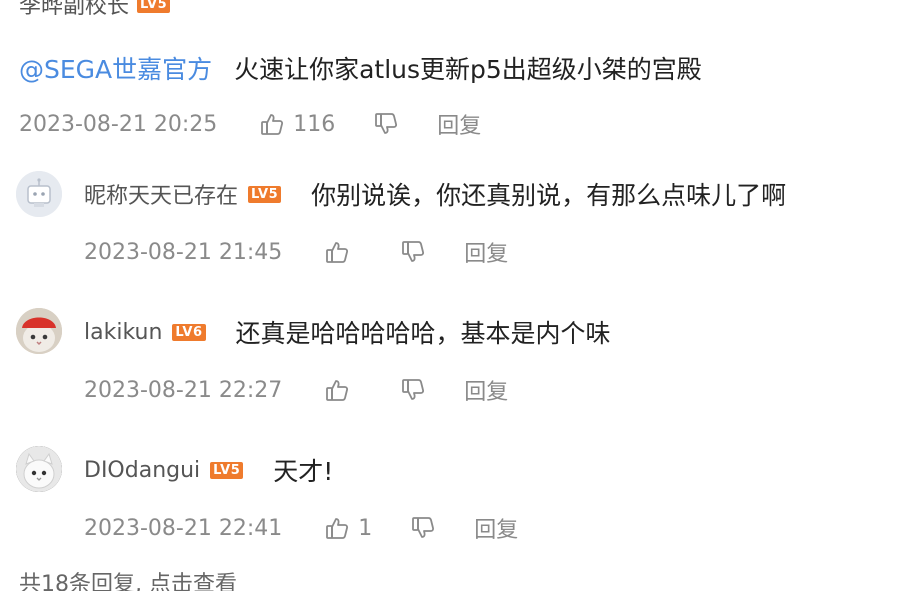  I want to click on mention-link: @SEGA世嘉官方, so click(115, 69).